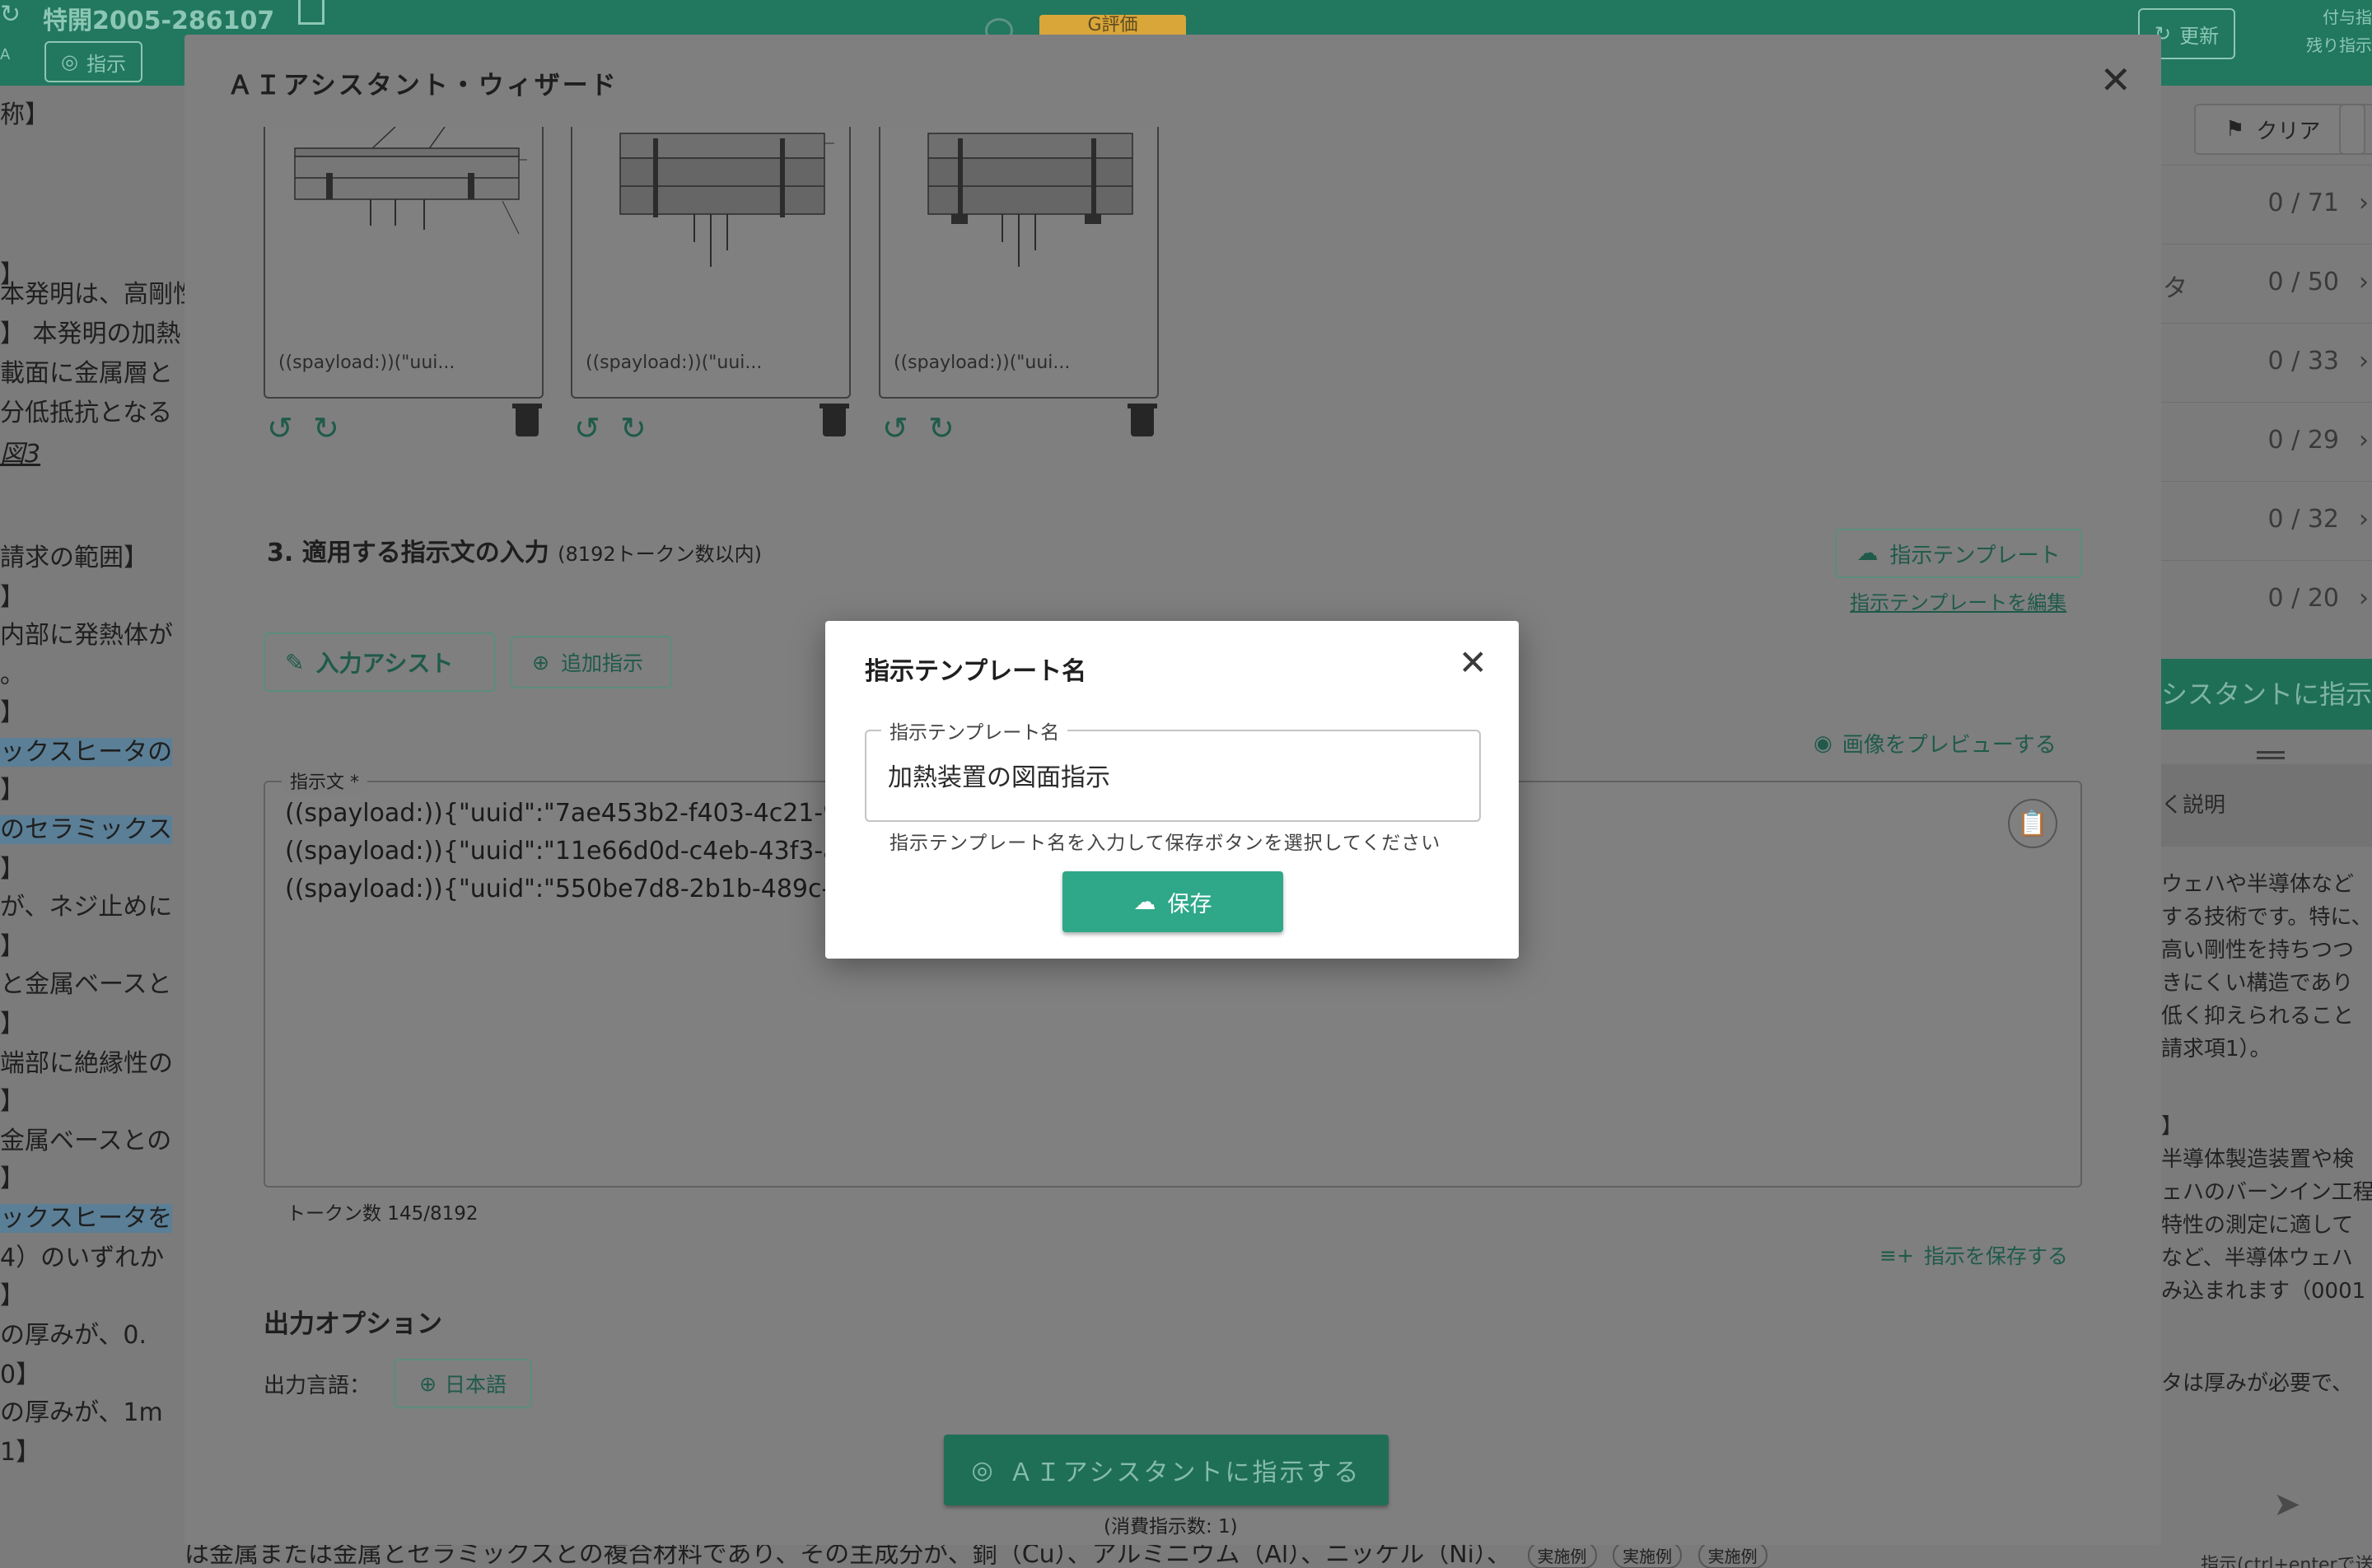  I want to click on textarea-label: 指示文 *, so click(324, 781).